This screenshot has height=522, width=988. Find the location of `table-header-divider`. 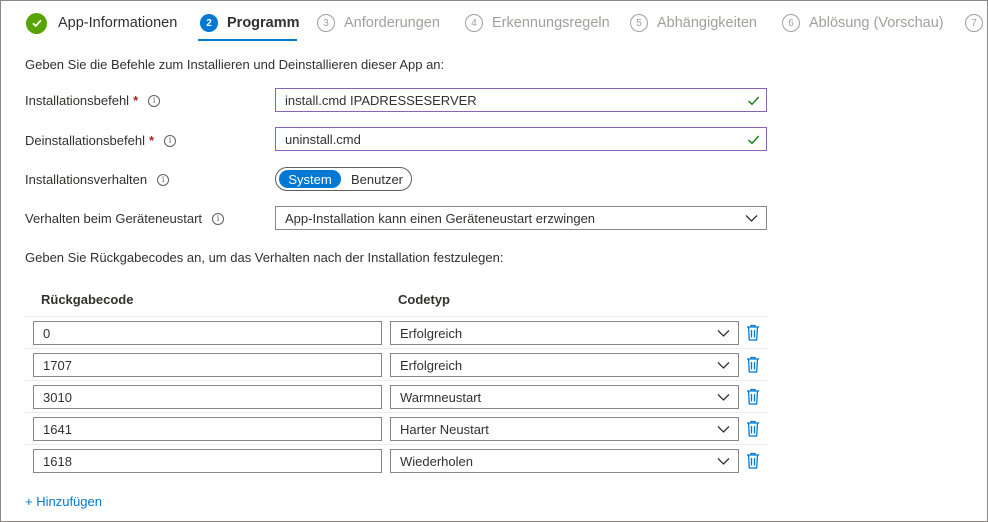

table-header-divider is located at coordinates (396, 316).